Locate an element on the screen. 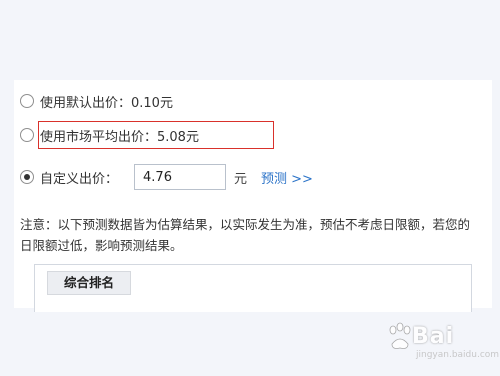 This screenshot has height=376, width=500. predict-link: 预测 >> is located at coordinates (287, 177).